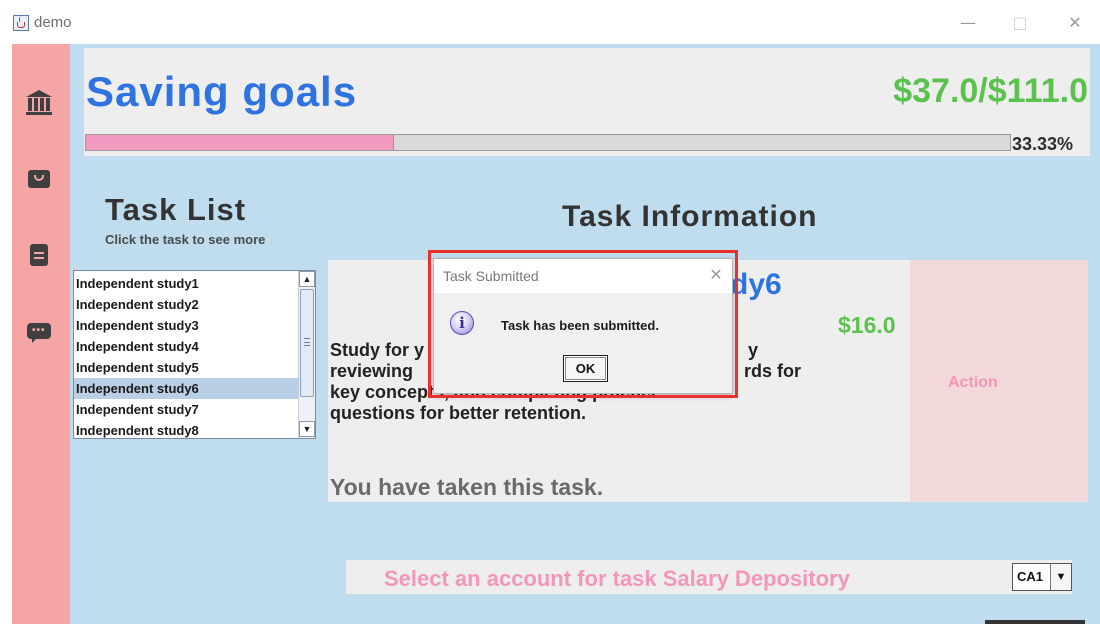 The image size is (1100, 624). What do you see at coordinates (458, 413) in the screenshot?
I see `task-description-line: questions for better retention.` at bounding box center [458, 413].